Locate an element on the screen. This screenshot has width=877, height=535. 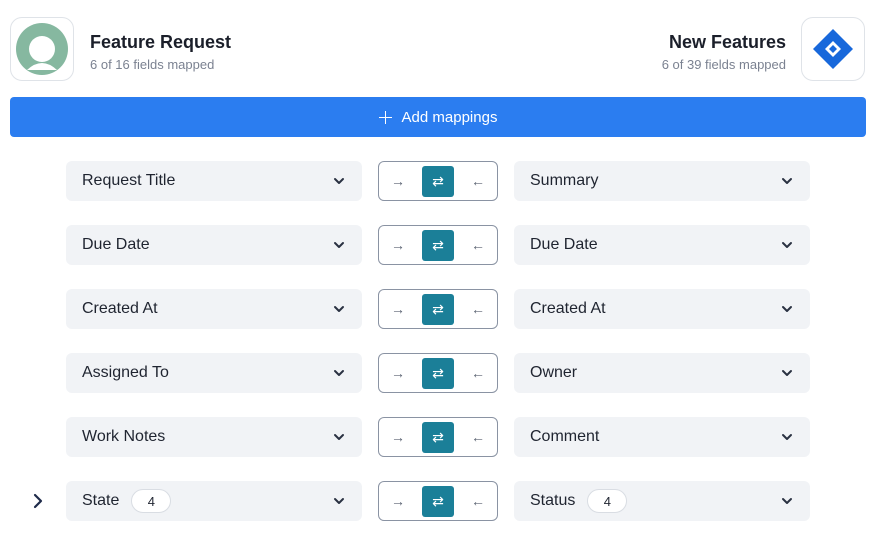
target-app-tile is located at coordinates (833, 49).